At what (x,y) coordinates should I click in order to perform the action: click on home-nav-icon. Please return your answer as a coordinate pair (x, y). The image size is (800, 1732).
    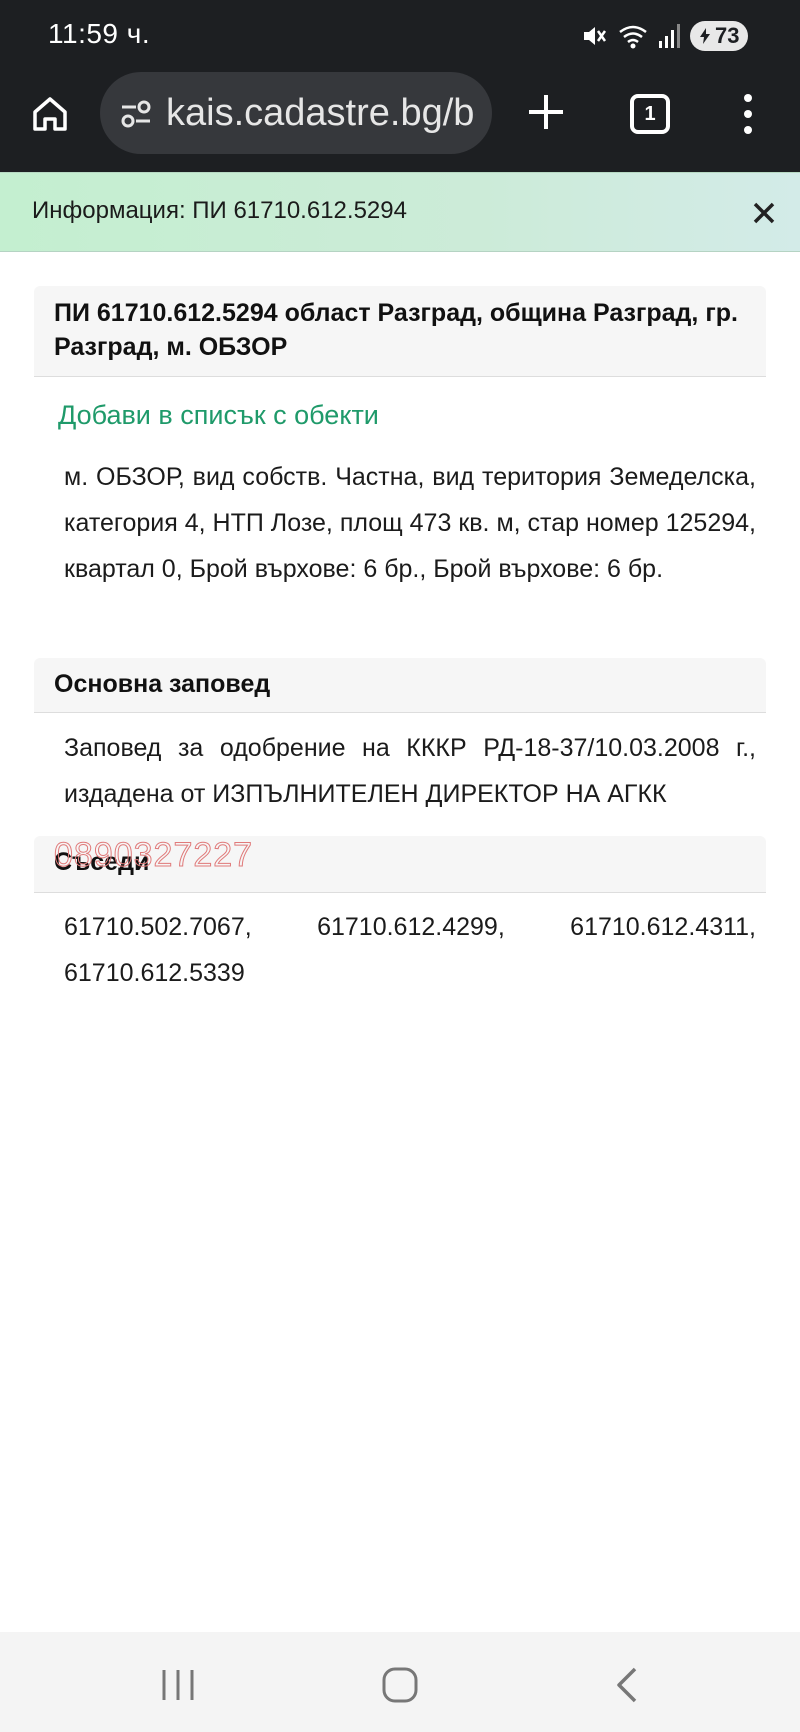
    Looking at the image, I should click on (400, 1685).